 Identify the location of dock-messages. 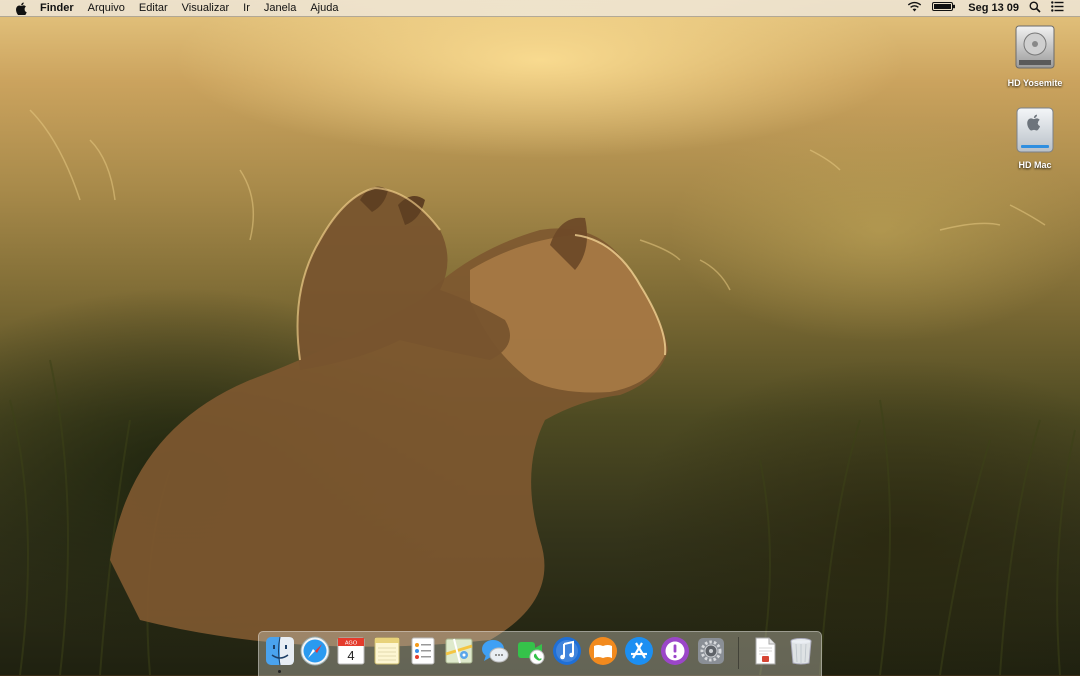
(495, 651).